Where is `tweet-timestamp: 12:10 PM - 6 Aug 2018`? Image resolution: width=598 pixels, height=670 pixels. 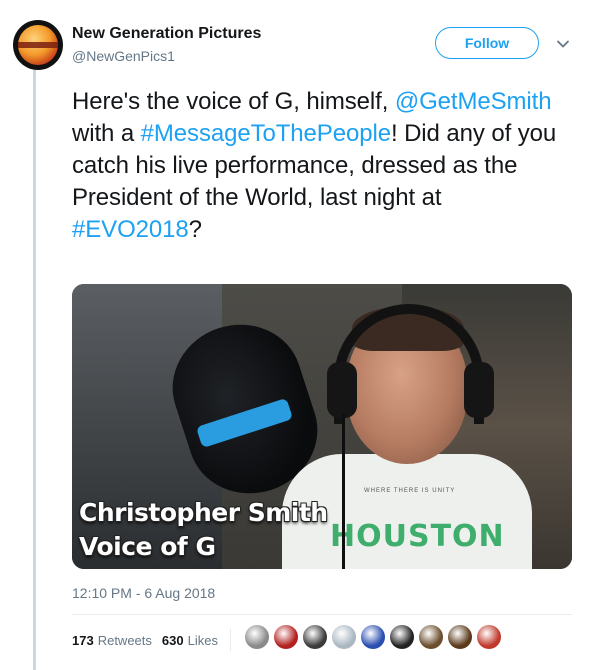
tweet-timestamp: 12:10 PM - 6 Aug 2018 is located at coordinates (143, 593).